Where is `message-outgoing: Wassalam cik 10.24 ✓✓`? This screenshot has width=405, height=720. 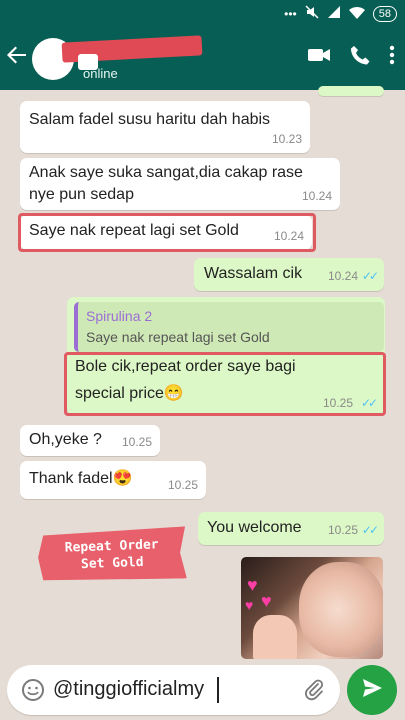 message-outgoing: Wassalam cik 10.24 ✓✓ is located at coordinates (289, 274).